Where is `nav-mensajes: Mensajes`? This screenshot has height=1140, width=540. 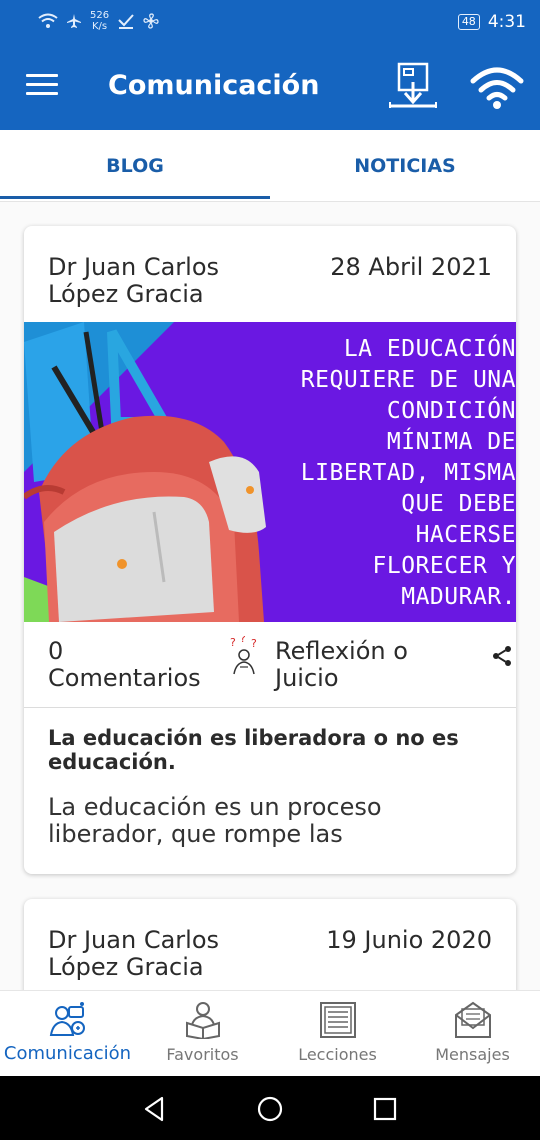
nav-mensajes: Mensajes is located at coordinates (472, 1034).